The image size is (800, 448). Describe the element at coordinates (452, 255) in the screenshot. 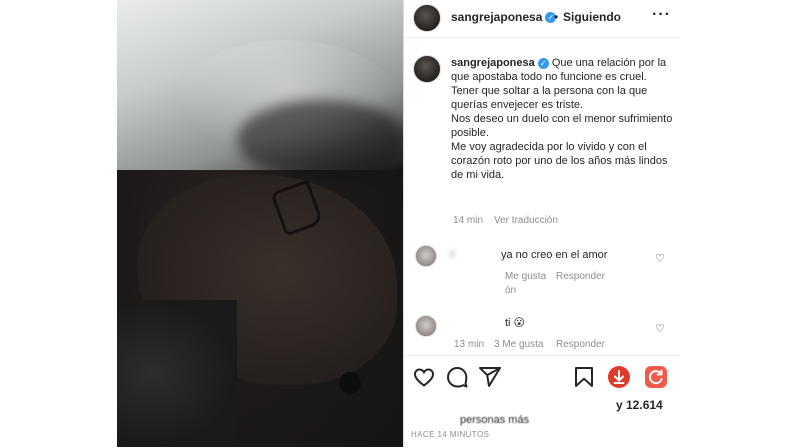

I see `commenter-username: l` at that location.